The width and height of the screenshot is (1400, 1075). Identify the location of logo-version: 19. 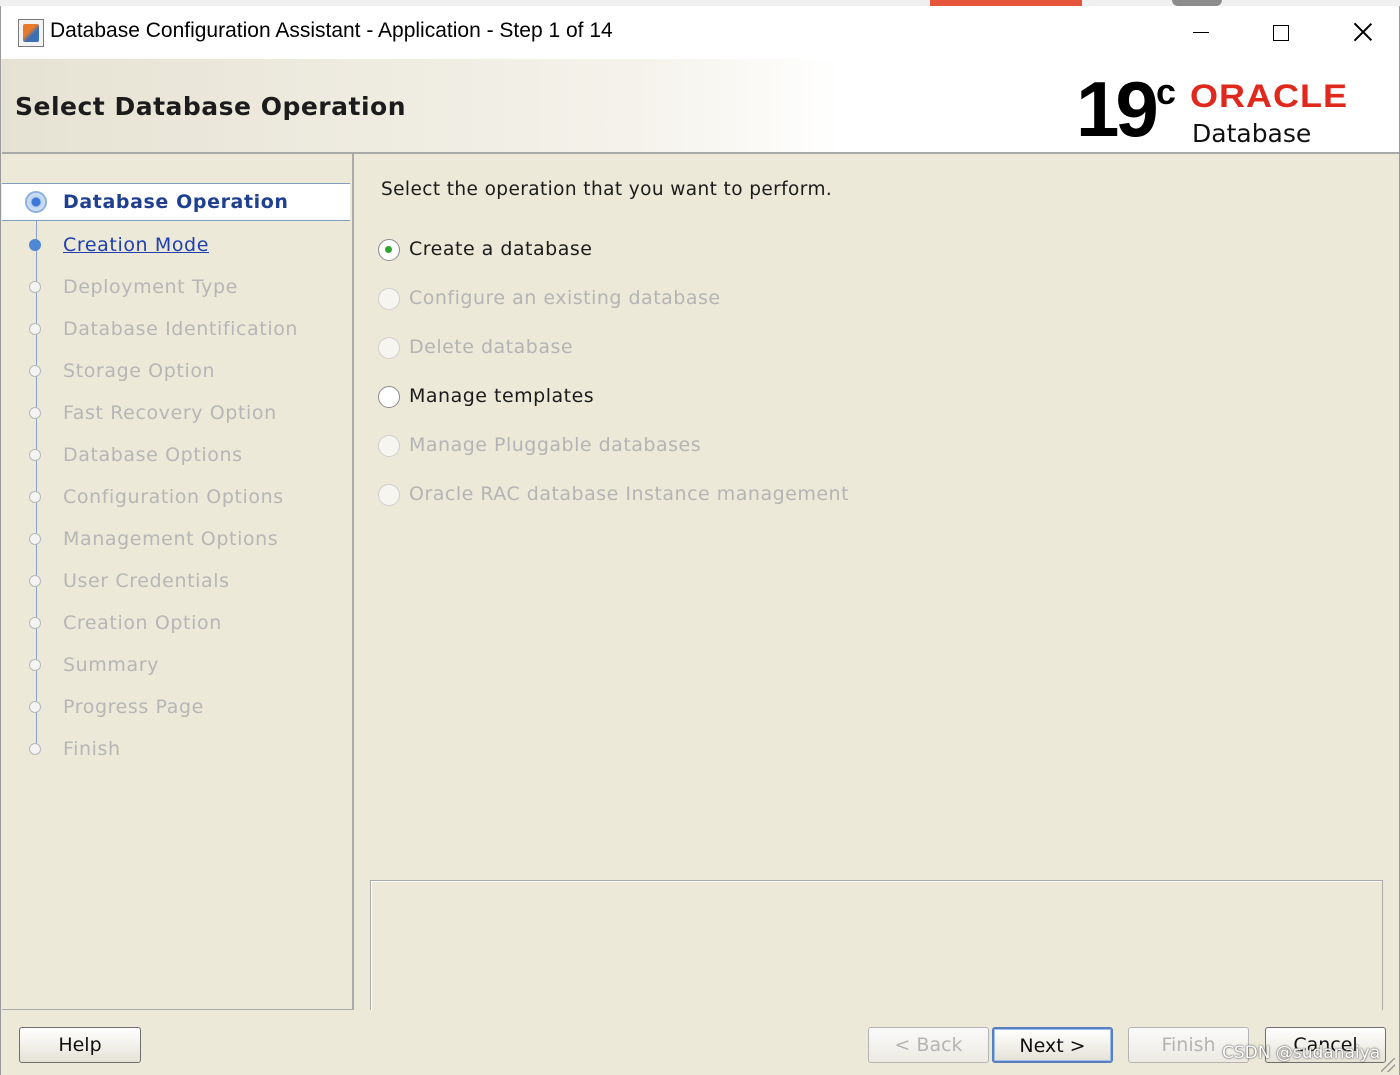
(1117, 109).